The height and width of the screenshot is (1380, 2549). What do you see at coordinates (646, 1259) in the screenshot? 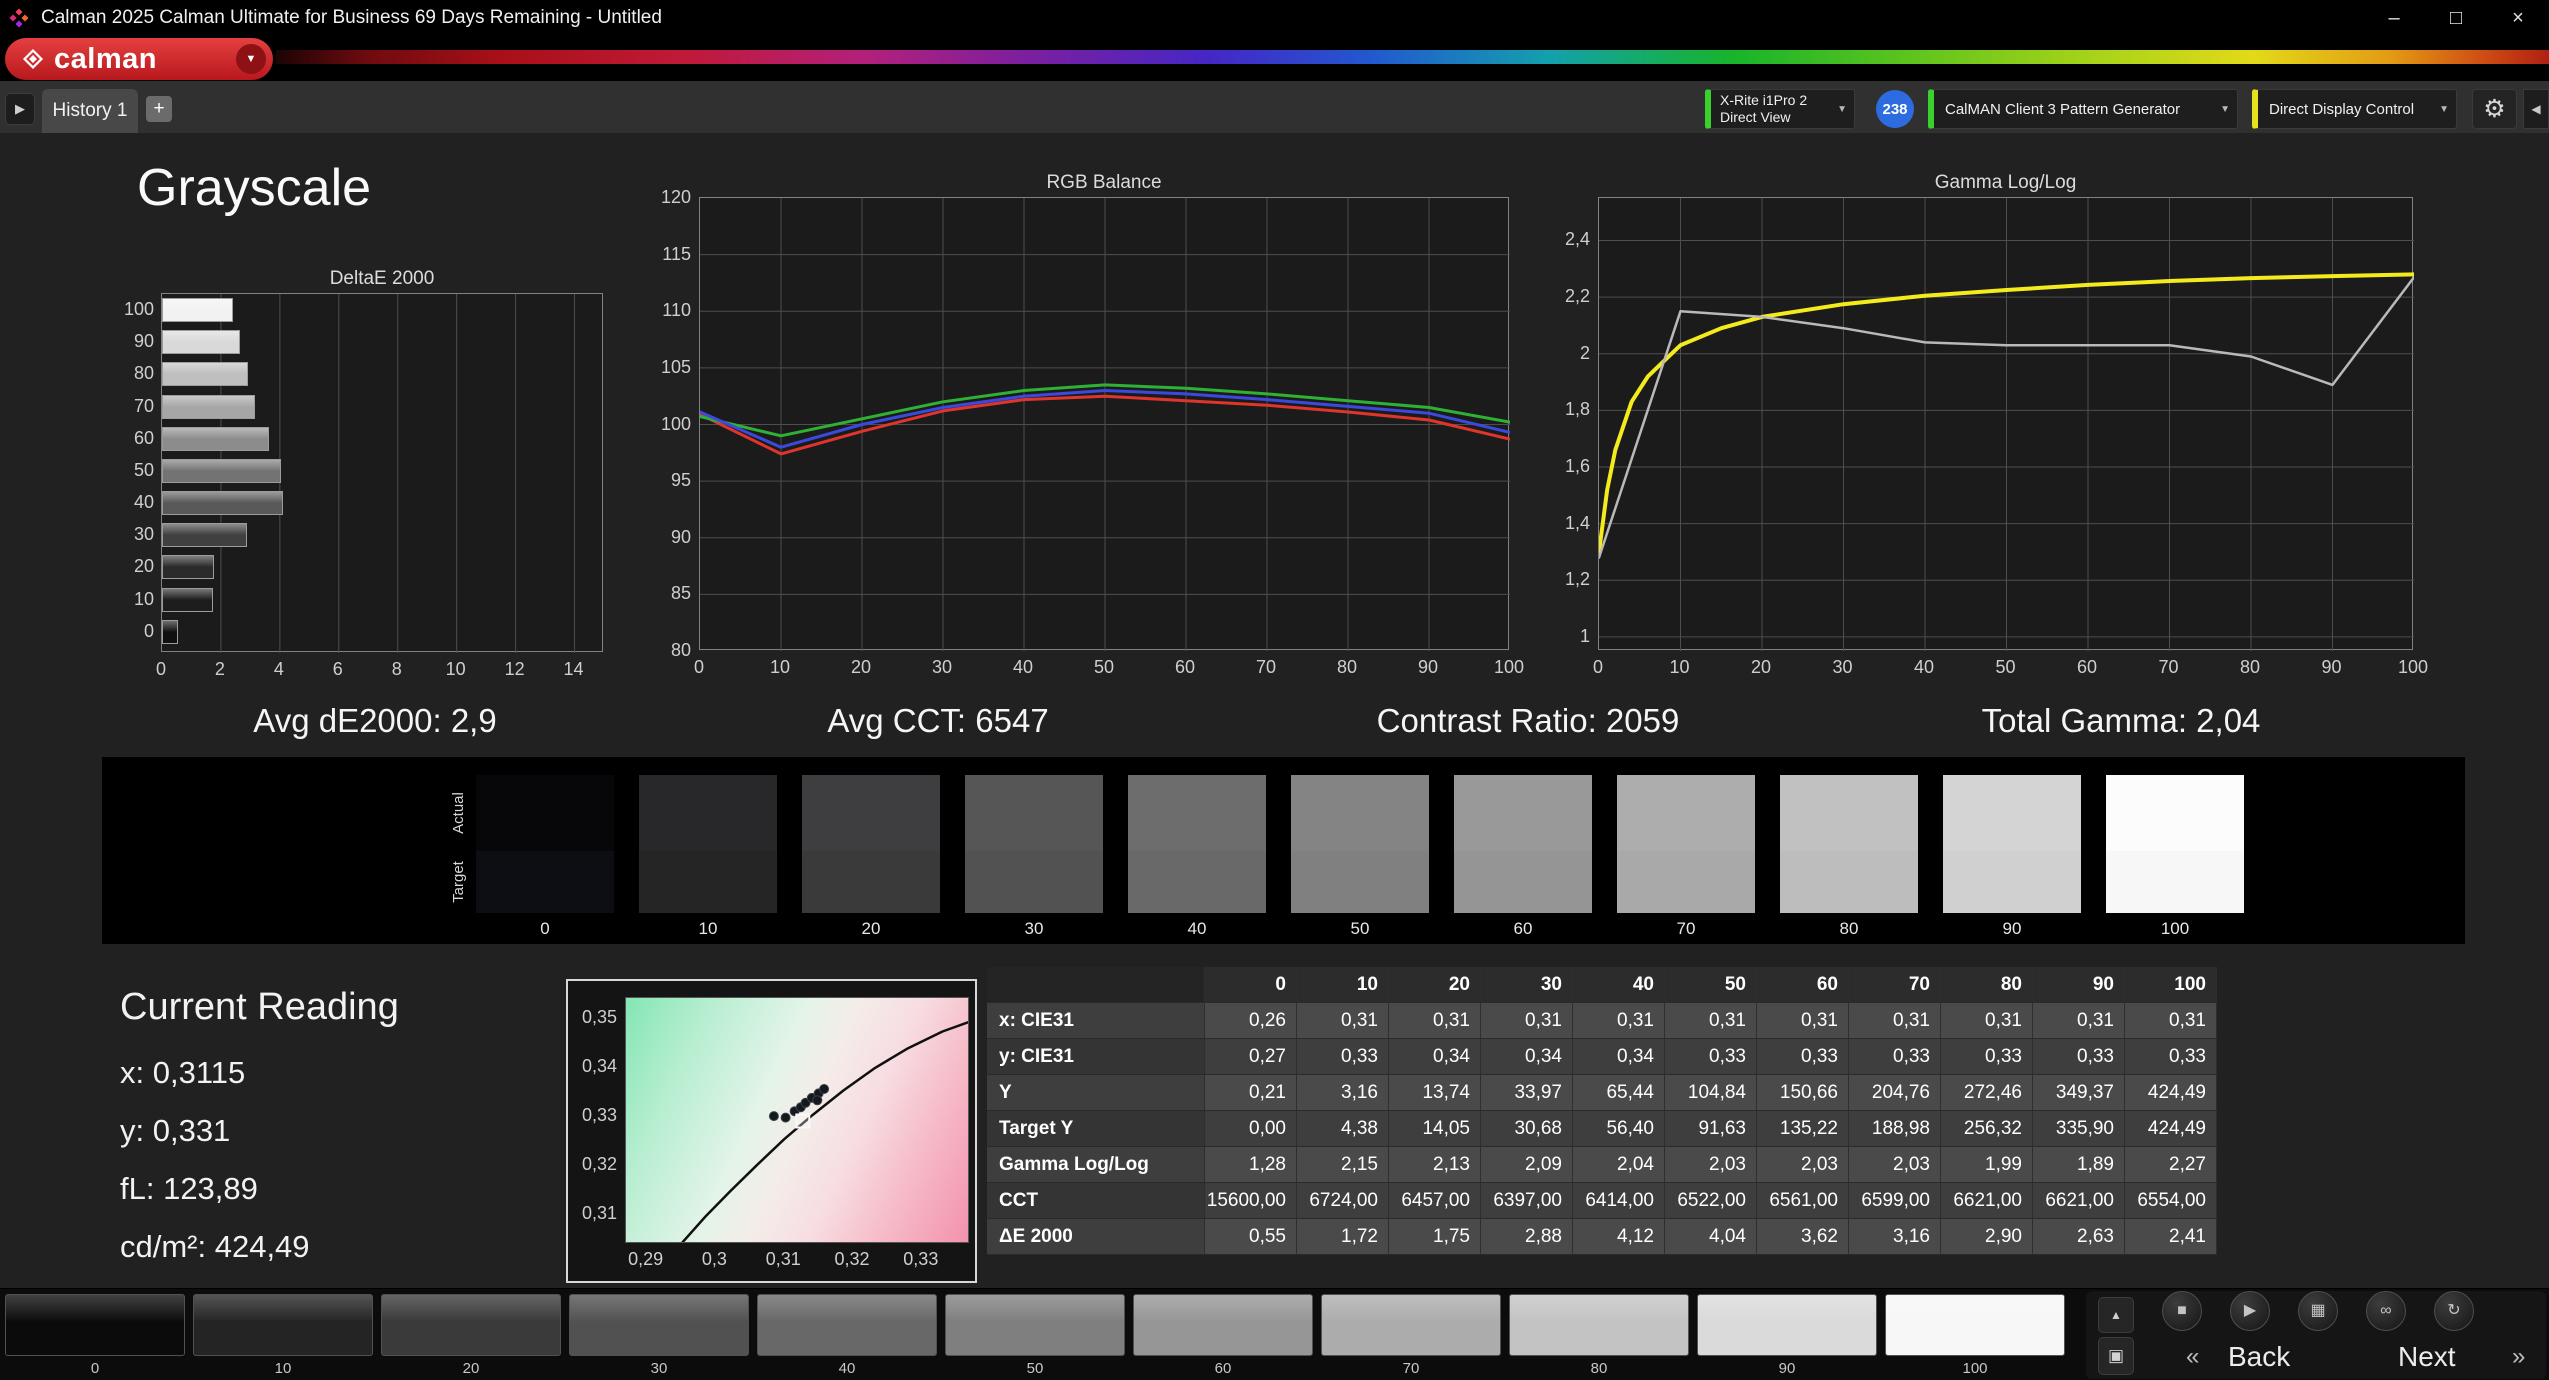
I see `x-axis-tick: 0,29` at bounding box center [646, 1259].